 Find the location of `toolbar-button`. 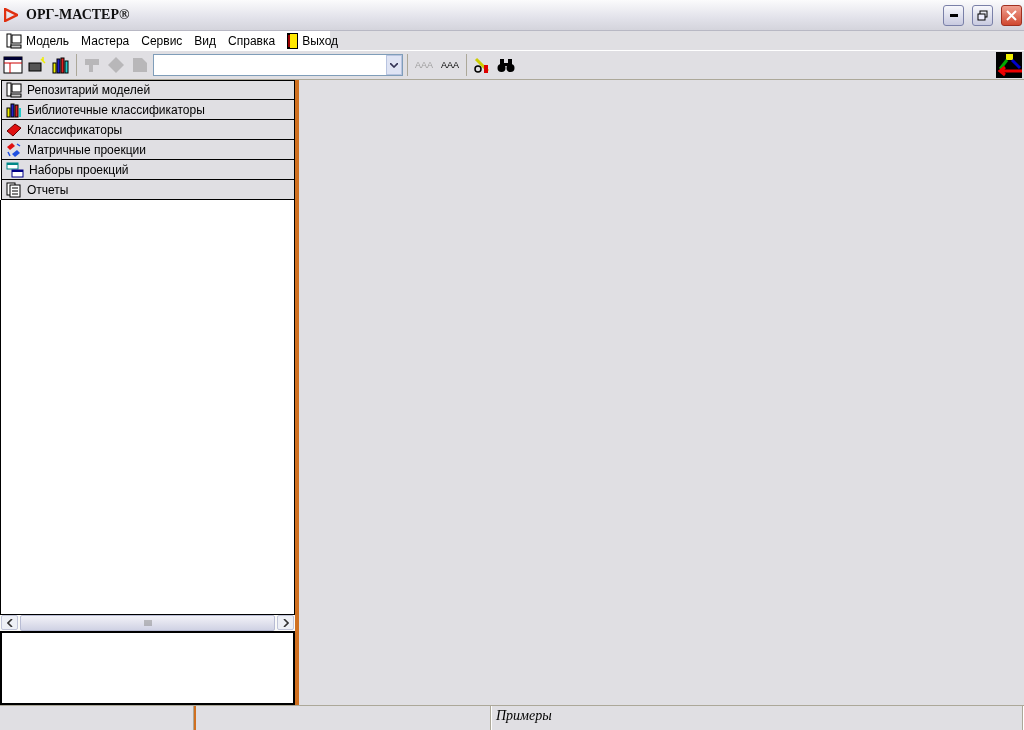

toolbar-button is located at coordinates (13, 65).